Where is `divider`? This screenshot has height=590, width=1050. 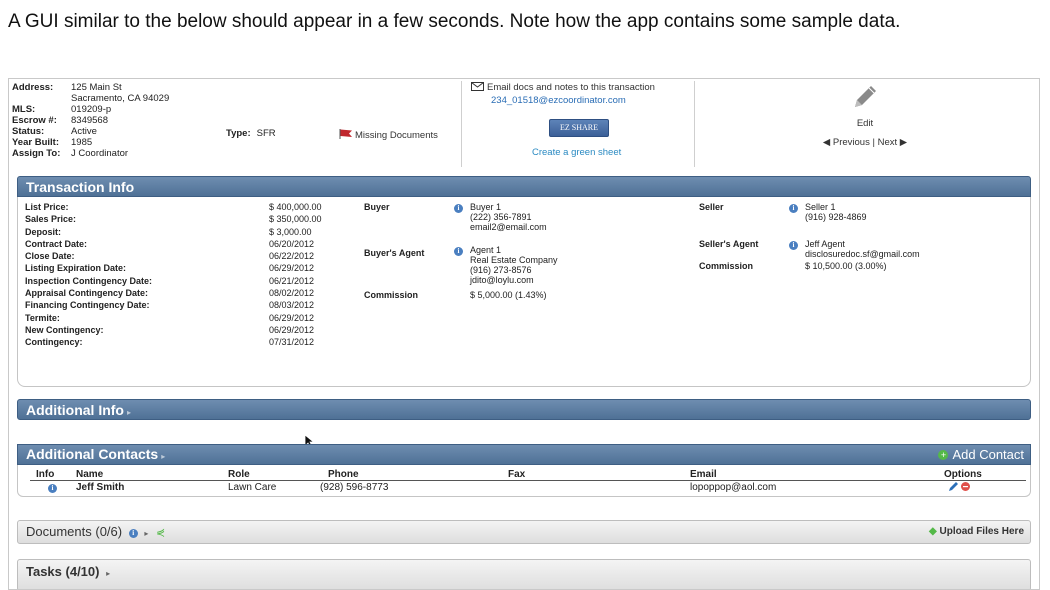
divider is located at coordinates (694, 124).